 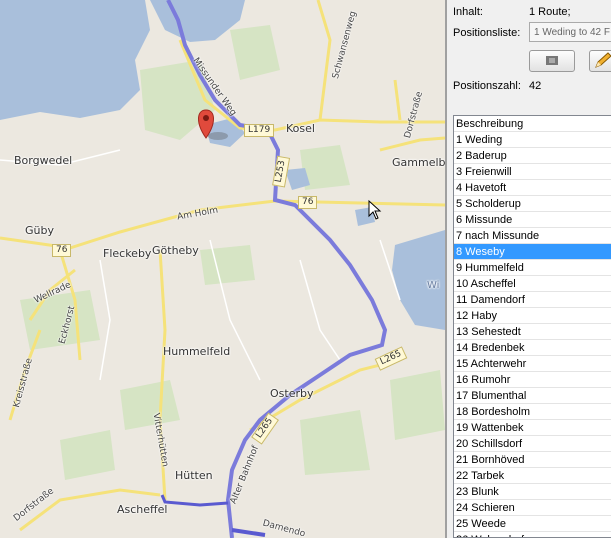 I want to click on place-kosel: Kosel, so click(x=300, y=128).